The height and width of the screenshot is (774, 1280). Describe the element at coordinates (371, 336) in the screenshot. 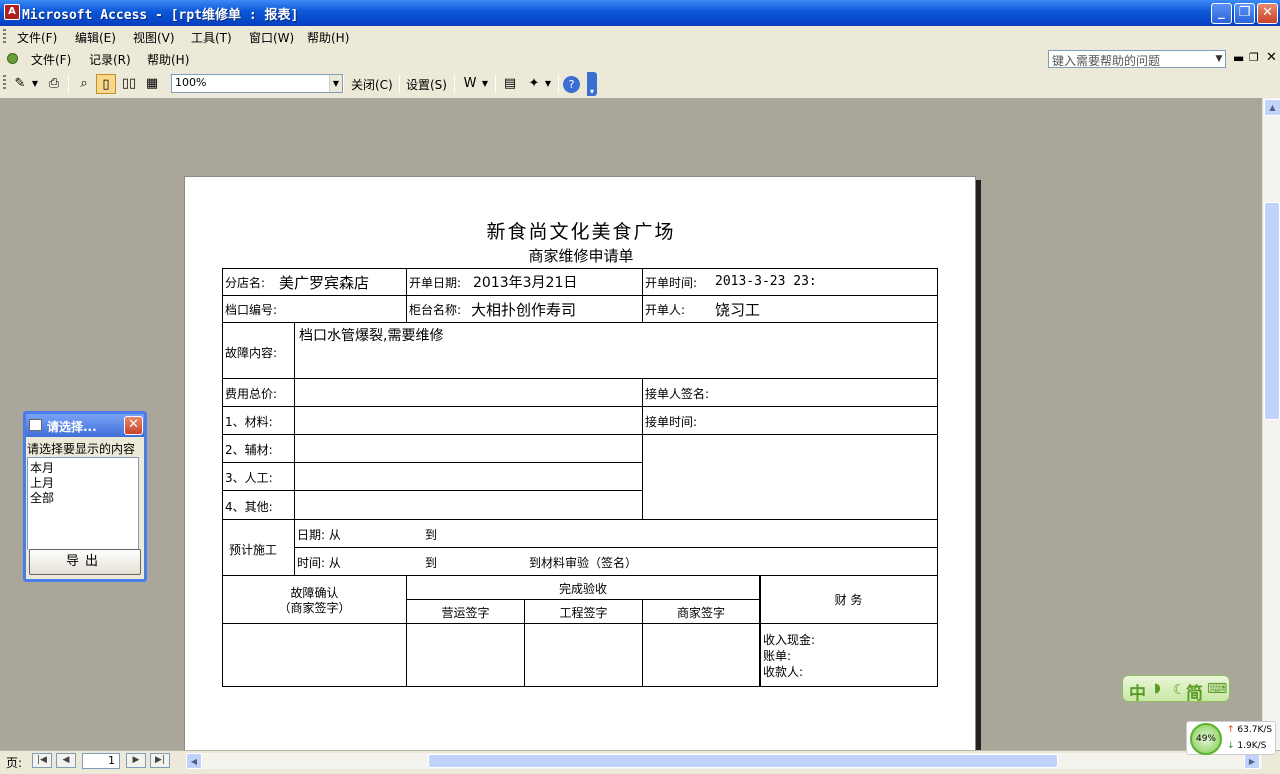

I see `fault-value: 档口水管爆裂,需要维修` at that location.